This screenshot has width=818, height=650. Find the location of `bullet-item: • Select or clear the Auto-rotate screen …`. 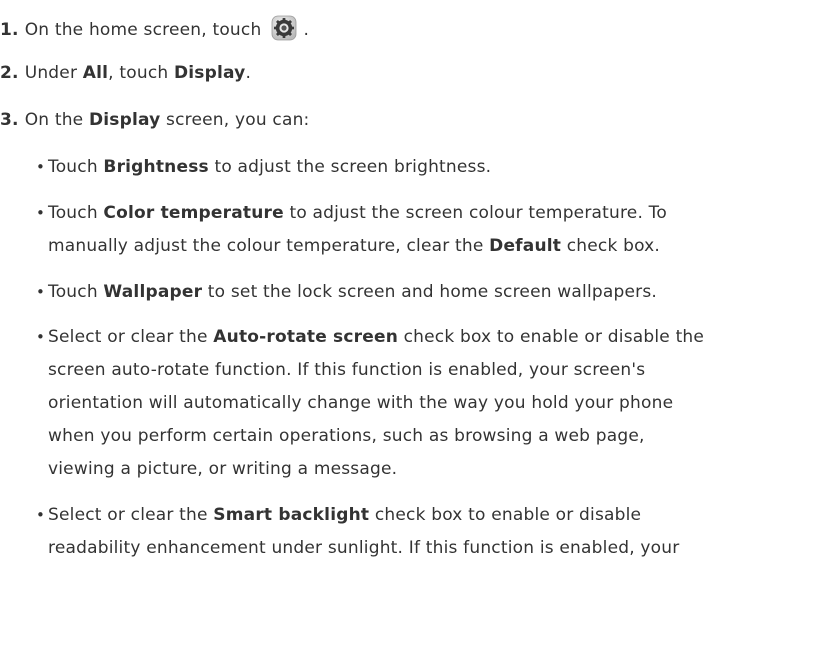

bullet-item: • Select or clear the Auto-rotate screen … is located at coordinates (370, 337).